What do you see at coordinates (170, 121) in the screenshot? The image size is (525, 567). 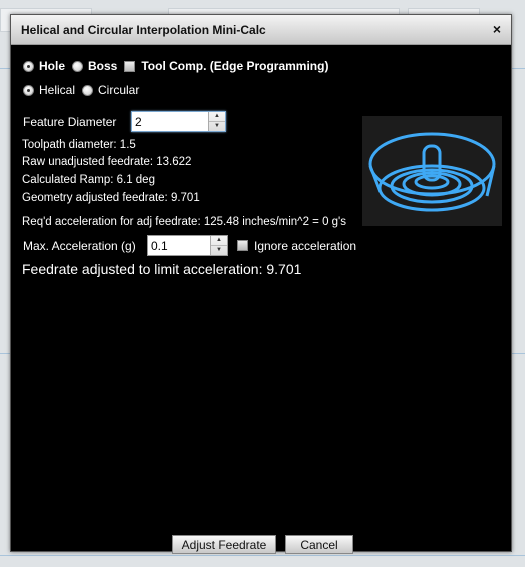 I see `feature-diameter-input` at bounding box center [170, 121].